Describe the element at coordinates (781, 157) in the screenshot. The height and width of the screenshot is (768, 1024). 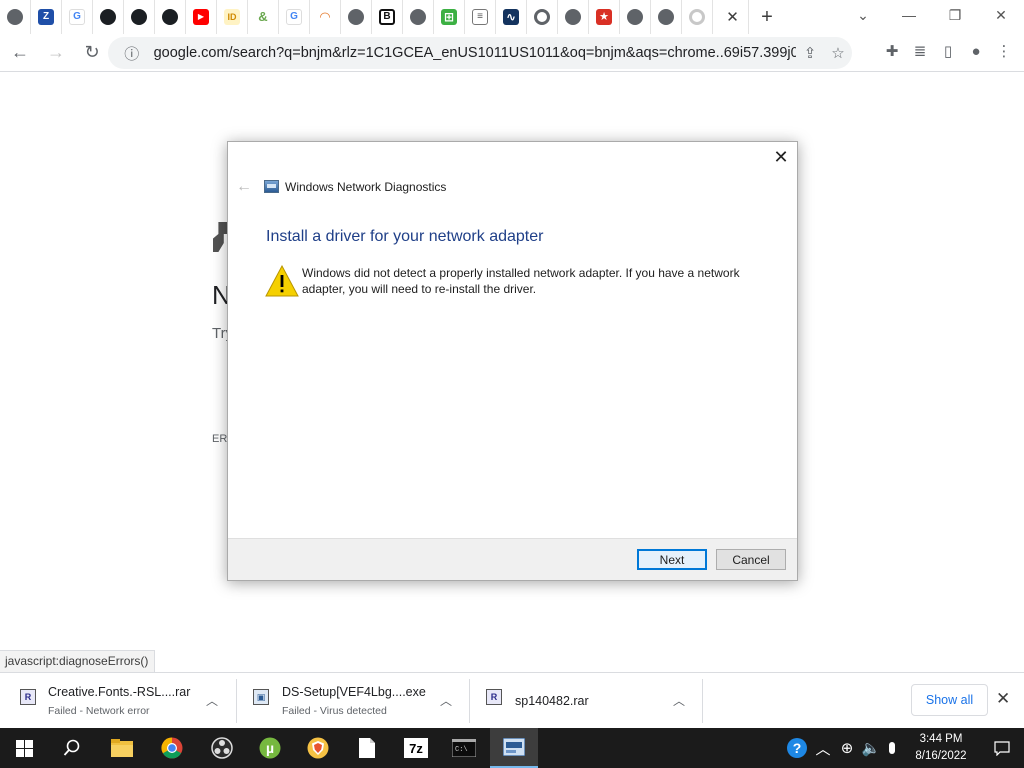
I see `dialog-close-button: ✕` at that location.